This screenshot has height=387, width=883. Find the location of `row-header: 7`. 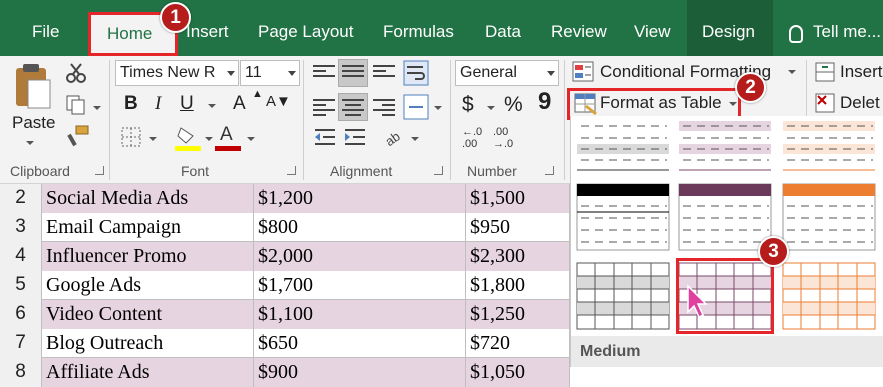

row-header: 7 is located at coordinates (21, 343).